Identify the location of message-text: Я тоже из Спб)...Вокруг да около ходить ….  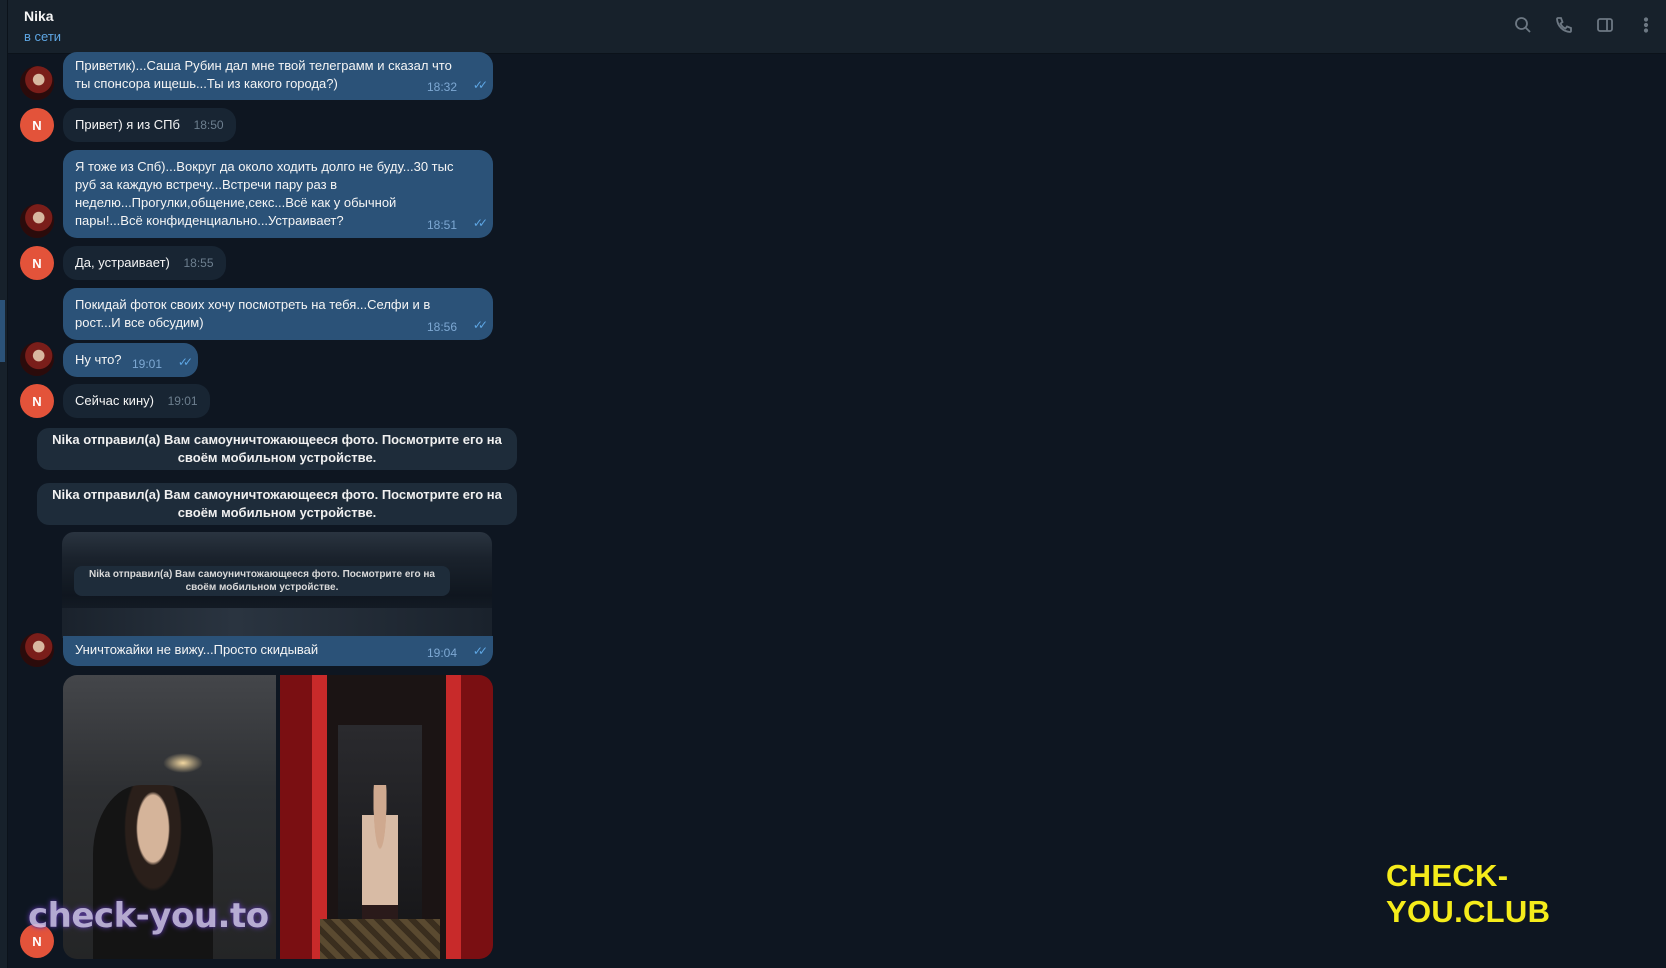
(264, 193).